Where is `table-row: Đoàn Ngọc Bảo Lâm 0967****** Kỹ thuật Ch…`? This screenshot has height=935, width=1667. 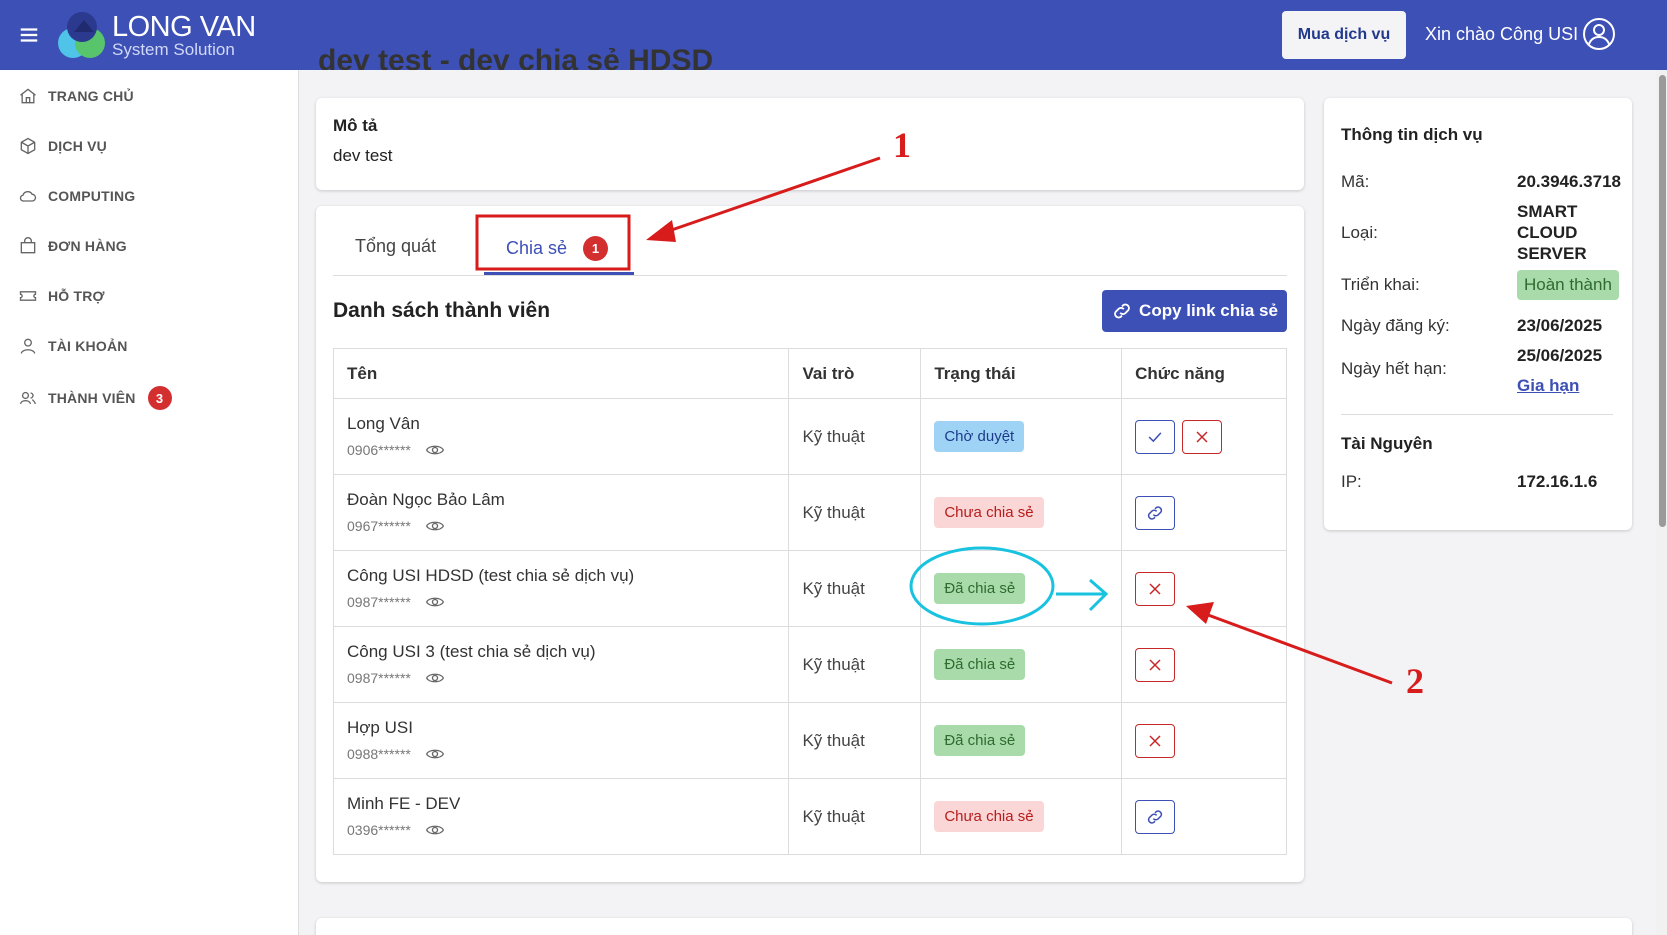
table-row: Đoàn Ngọc Bảo Lâm 0967****** Kỹ thuật Ch… is located at coordinates (809, 512).